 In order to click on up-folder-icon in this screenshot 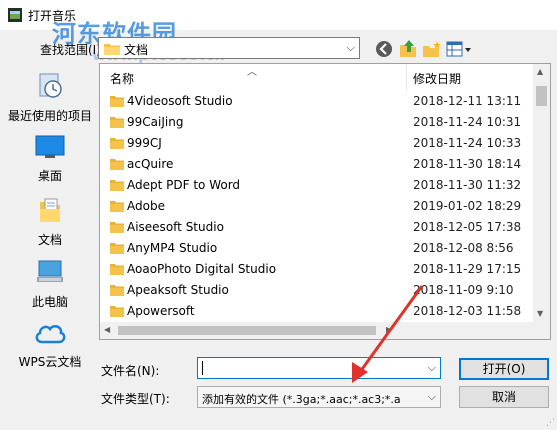, I will do `click(408, 48)`.